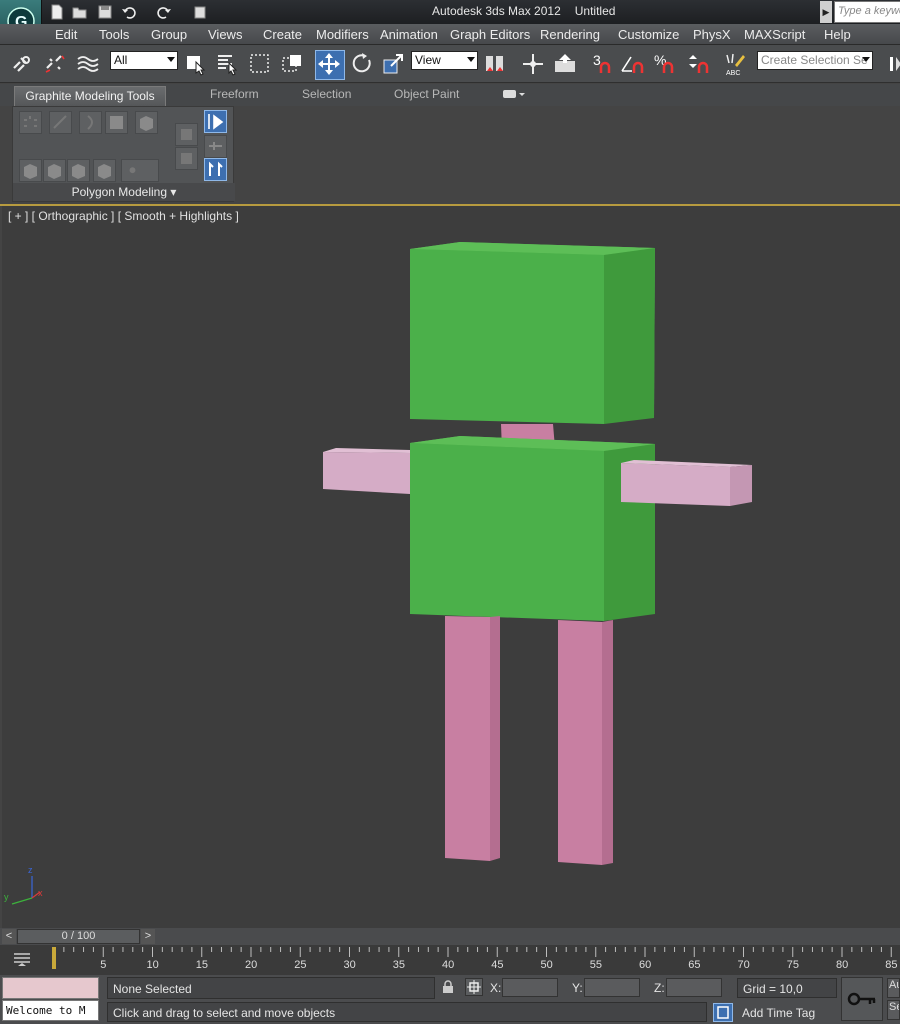 This screenshot has width=900, height=1024. I want to click on reference-coordinate-dropdown: View, so click(444, 60).